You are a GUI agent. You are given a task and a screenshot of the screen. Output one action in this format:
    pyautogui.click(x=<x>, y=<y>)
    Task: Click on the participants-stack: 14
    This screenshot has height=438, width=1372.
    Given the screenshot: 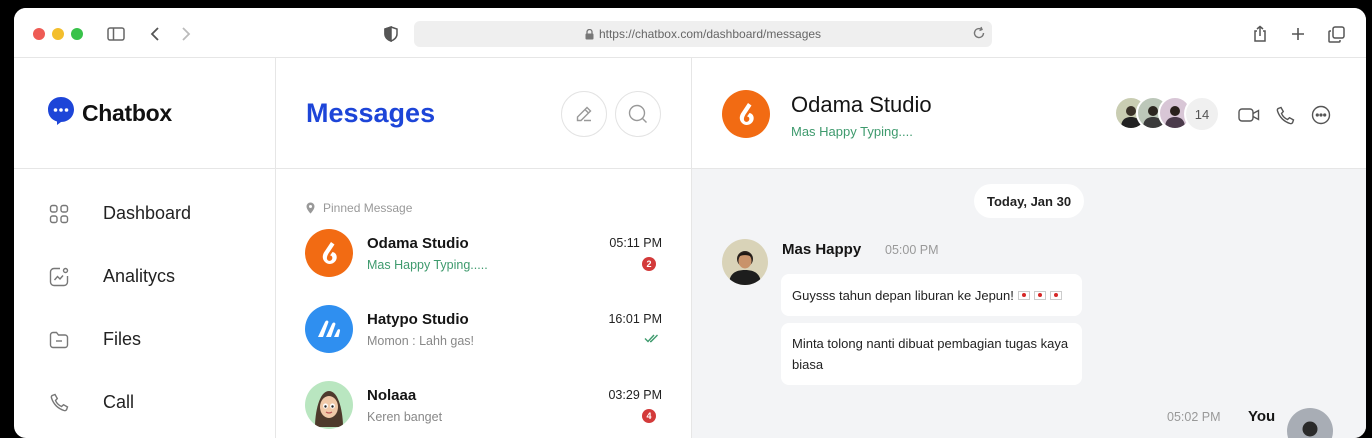 What is the action you would take?
    pyautogui.click(x=1167, y=114)
    